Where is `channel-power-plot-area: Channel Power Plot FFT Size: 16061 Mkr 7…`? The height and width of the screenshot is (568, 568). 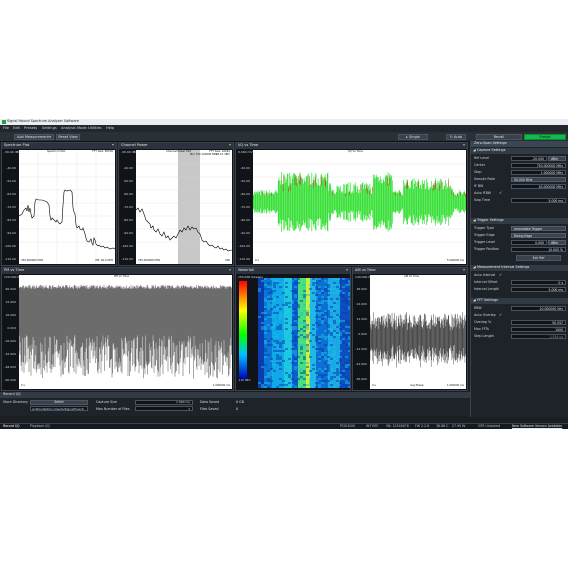
channel-power-plot-area: Channel Power Plot FFT Size: 16061 Mkr 7… is located at coordinates (184, 207).